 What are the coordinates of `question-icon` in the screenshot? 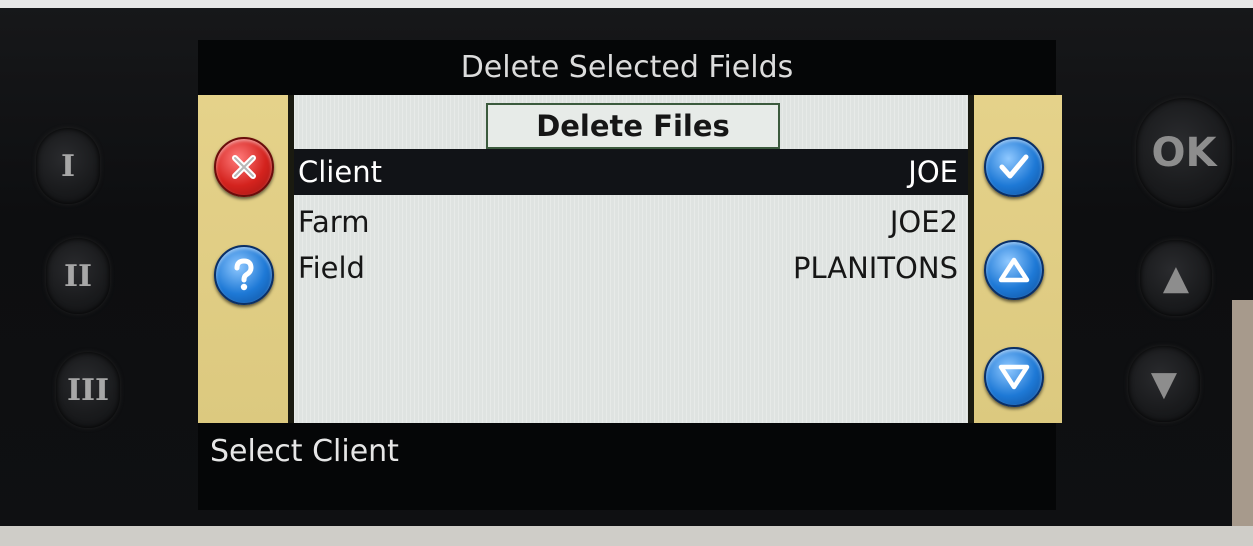 It's located at (244, 274).